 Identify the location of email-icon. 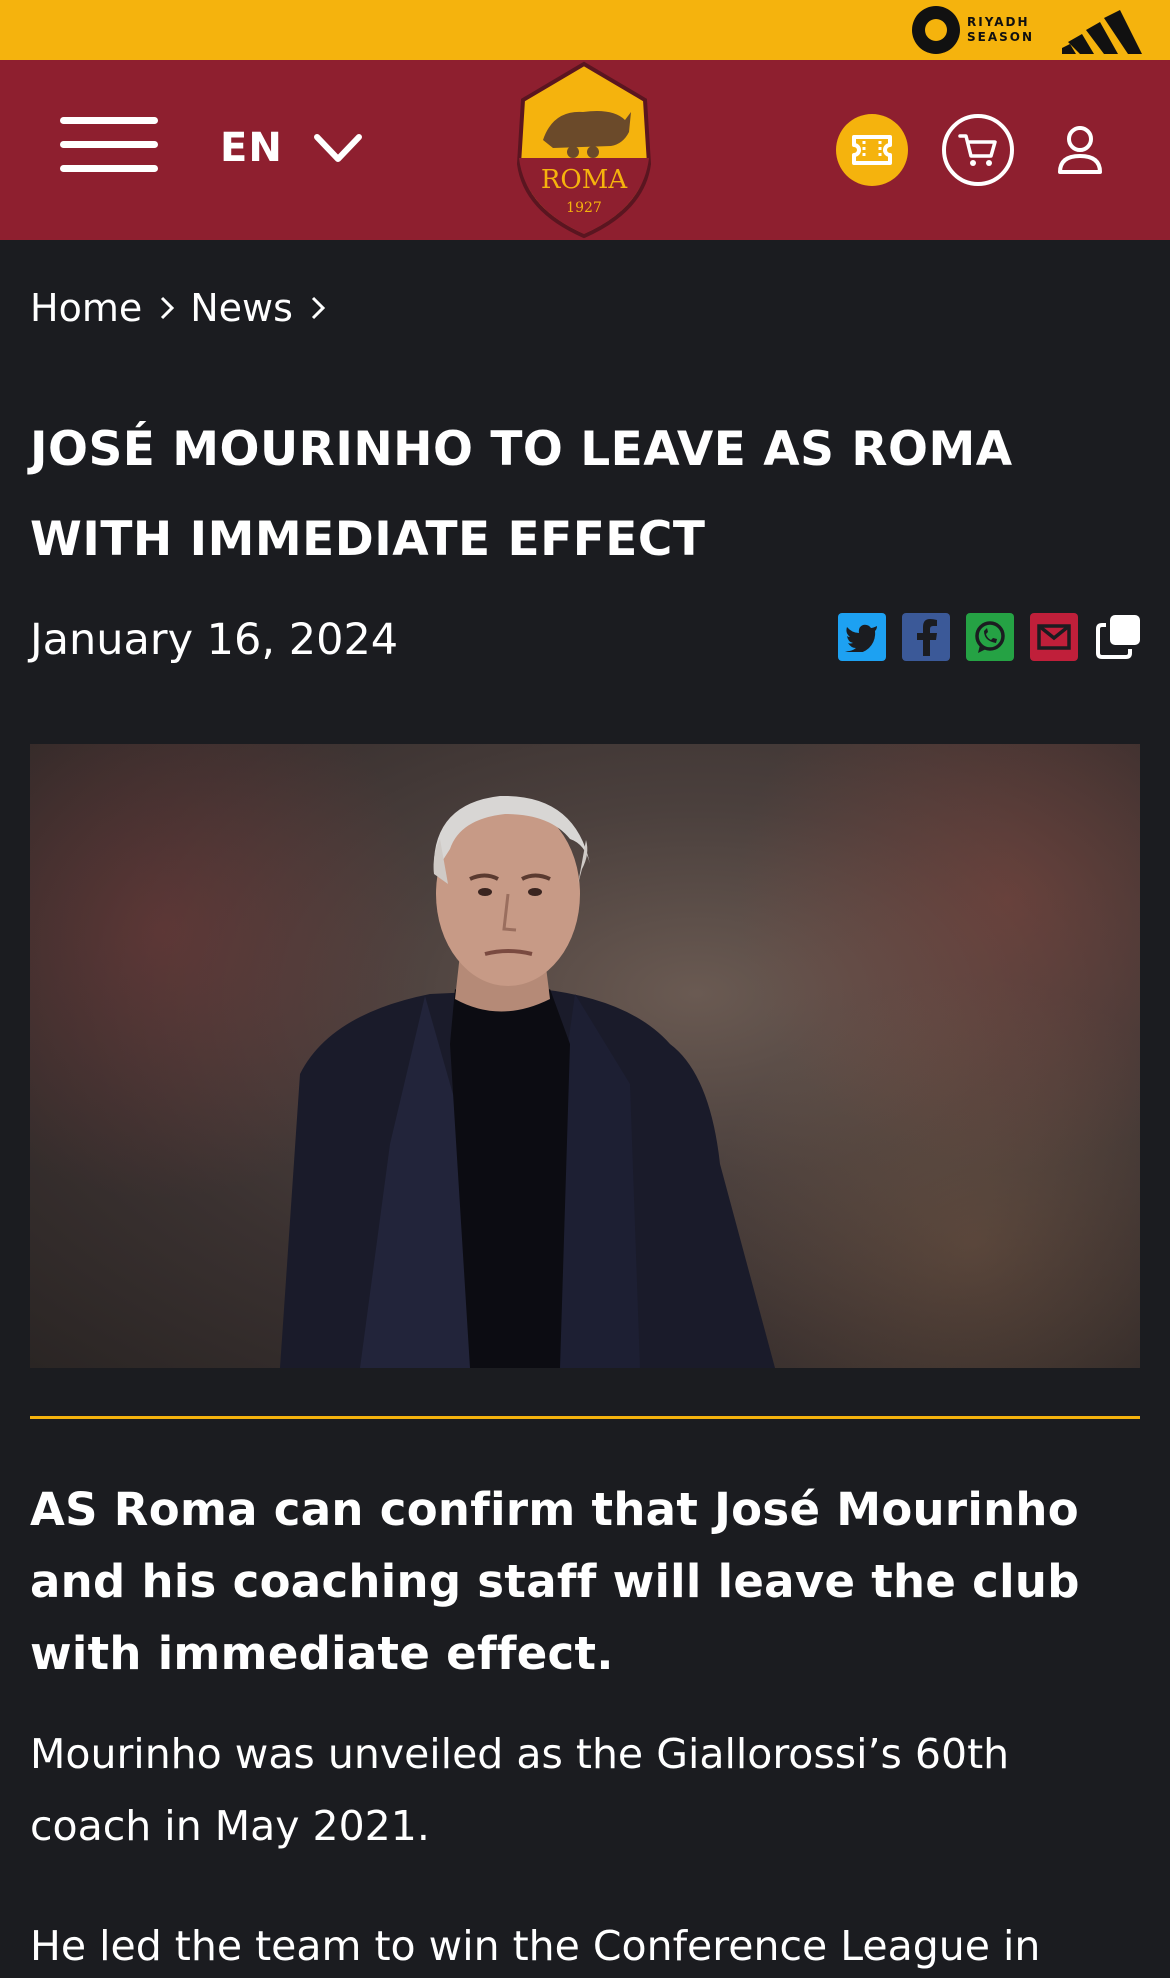
(1054, 637).